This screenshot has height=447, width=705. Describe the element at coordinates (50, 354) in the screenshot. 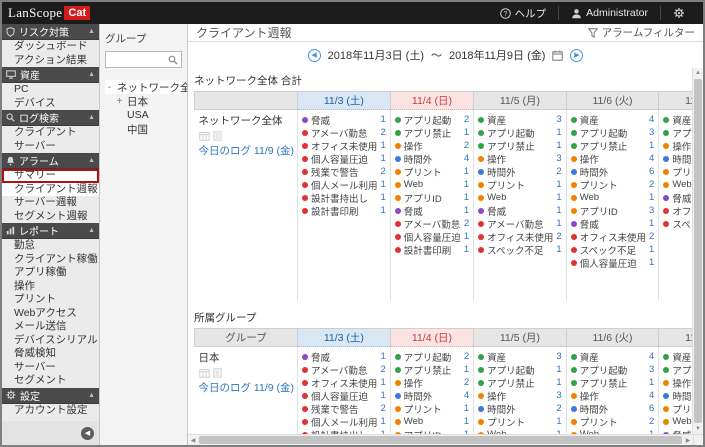

I see `sidebar-item-threat-detection: 脅威検知` at that location.